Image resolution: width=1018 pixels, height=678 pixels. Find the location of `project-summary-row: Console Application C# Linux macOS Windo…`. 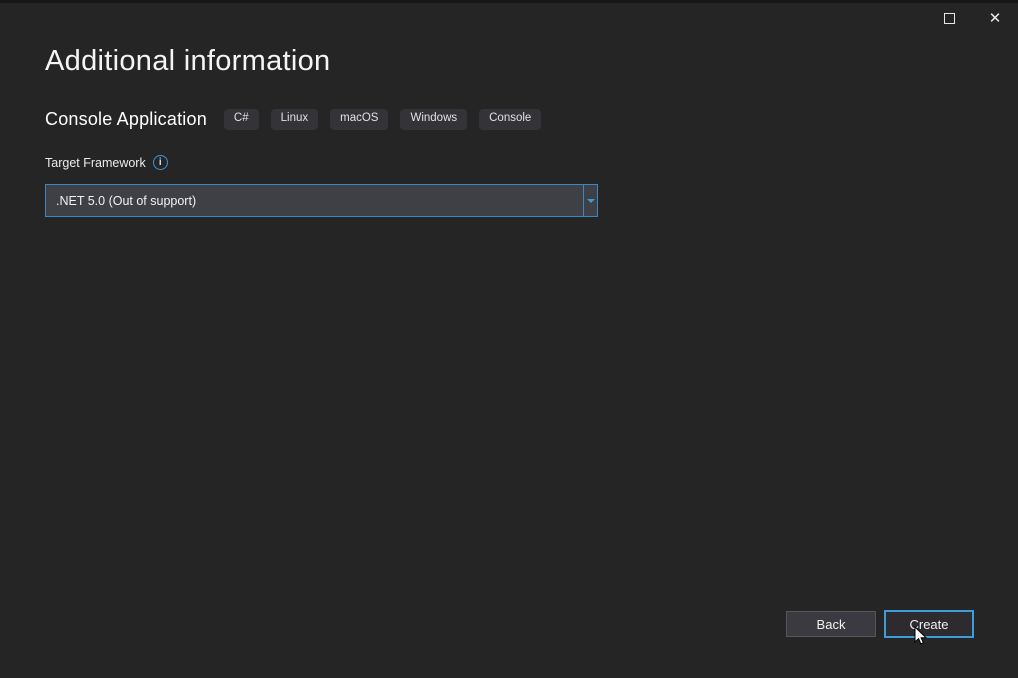

project-summary-row: Console Application C# Linux macOS Windo… is located at coordinates (293, 119).